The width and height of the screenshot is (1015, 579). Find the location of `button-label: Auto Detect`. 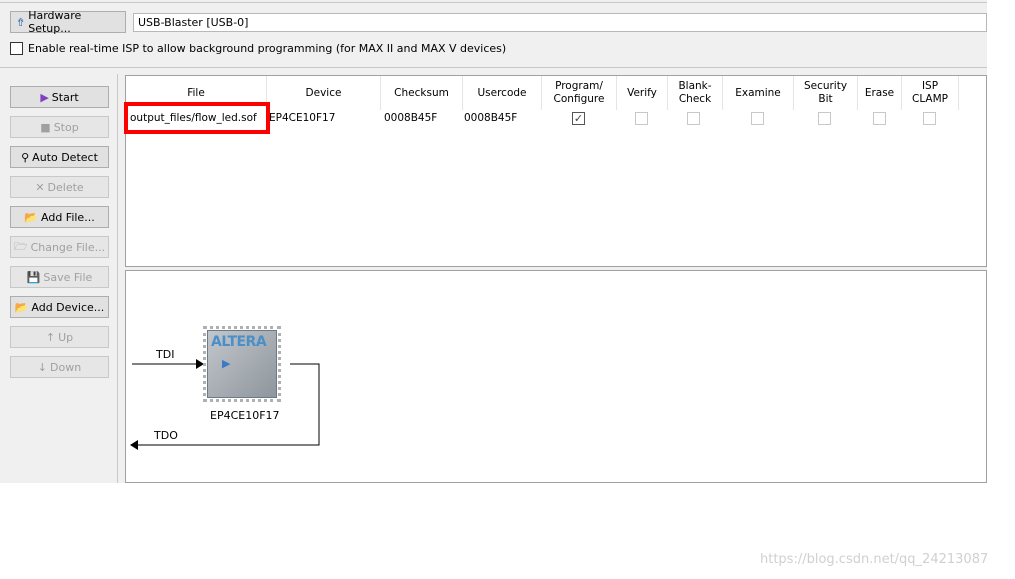

button-label: Auto Detect is located at coordinates (65, 157).